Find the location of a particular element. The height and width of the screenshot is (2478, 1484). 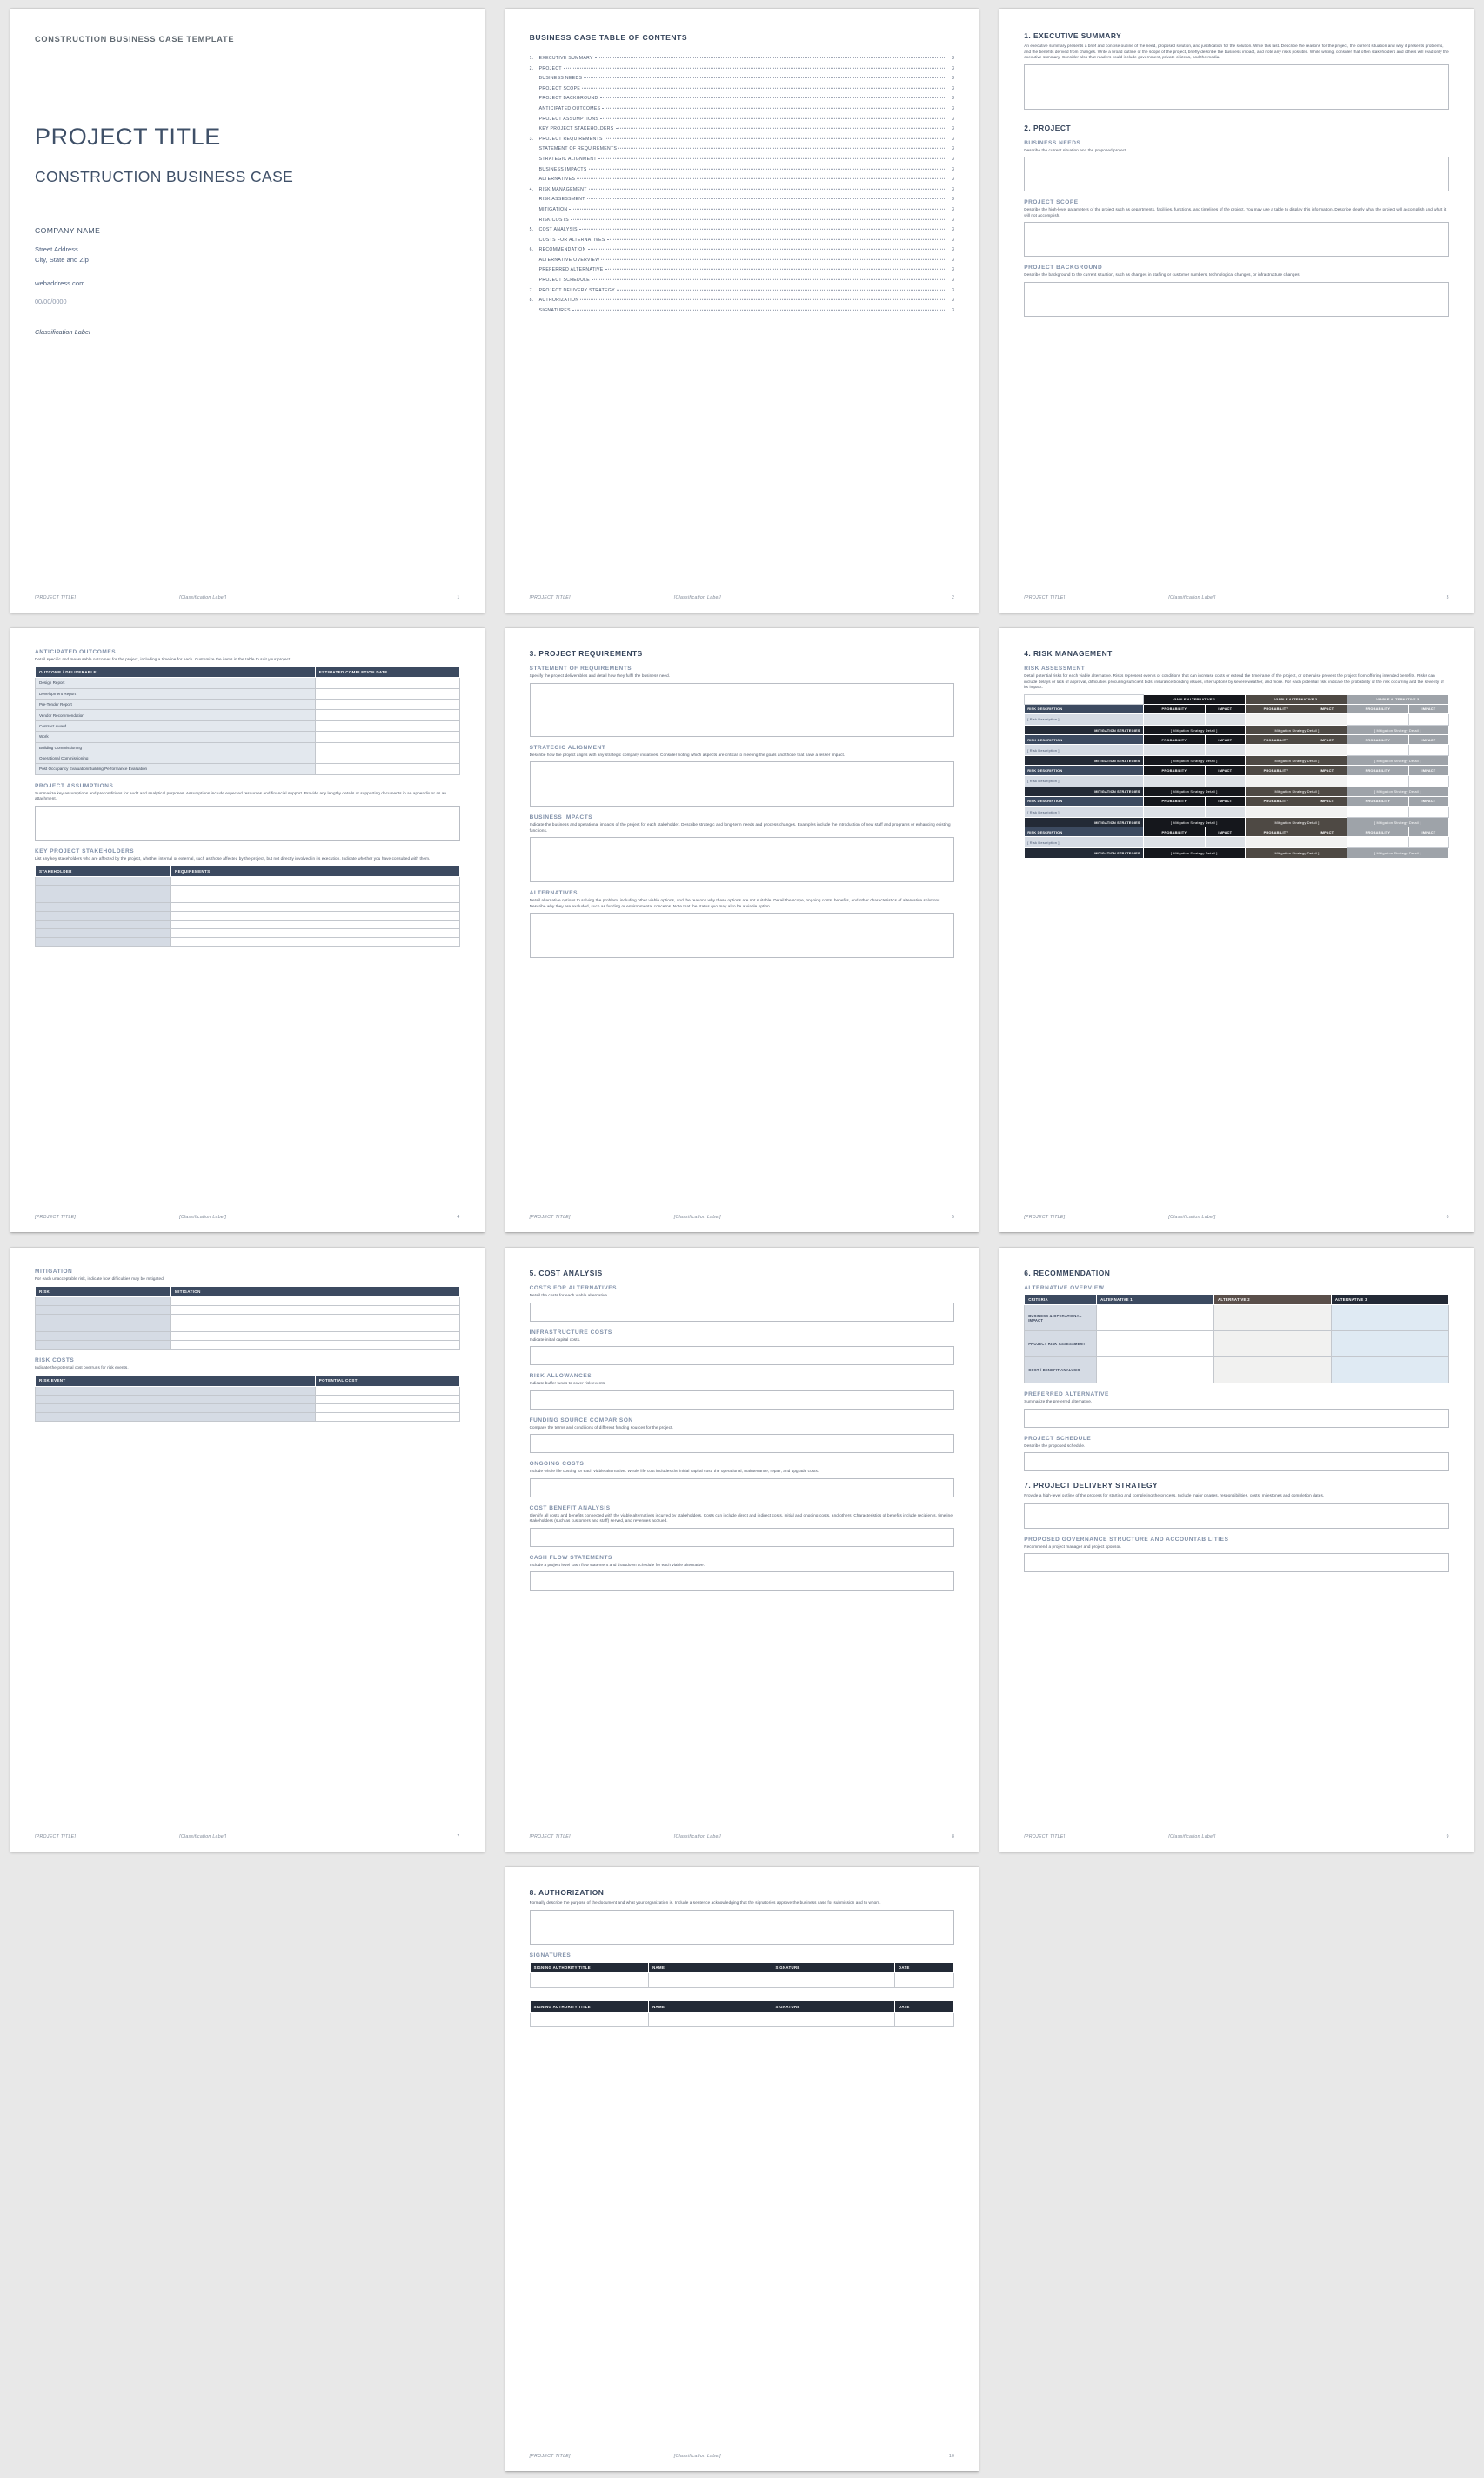

toc-entry: 4. RISK MANAGEMENT 3 is located at coordinates (742, 189).